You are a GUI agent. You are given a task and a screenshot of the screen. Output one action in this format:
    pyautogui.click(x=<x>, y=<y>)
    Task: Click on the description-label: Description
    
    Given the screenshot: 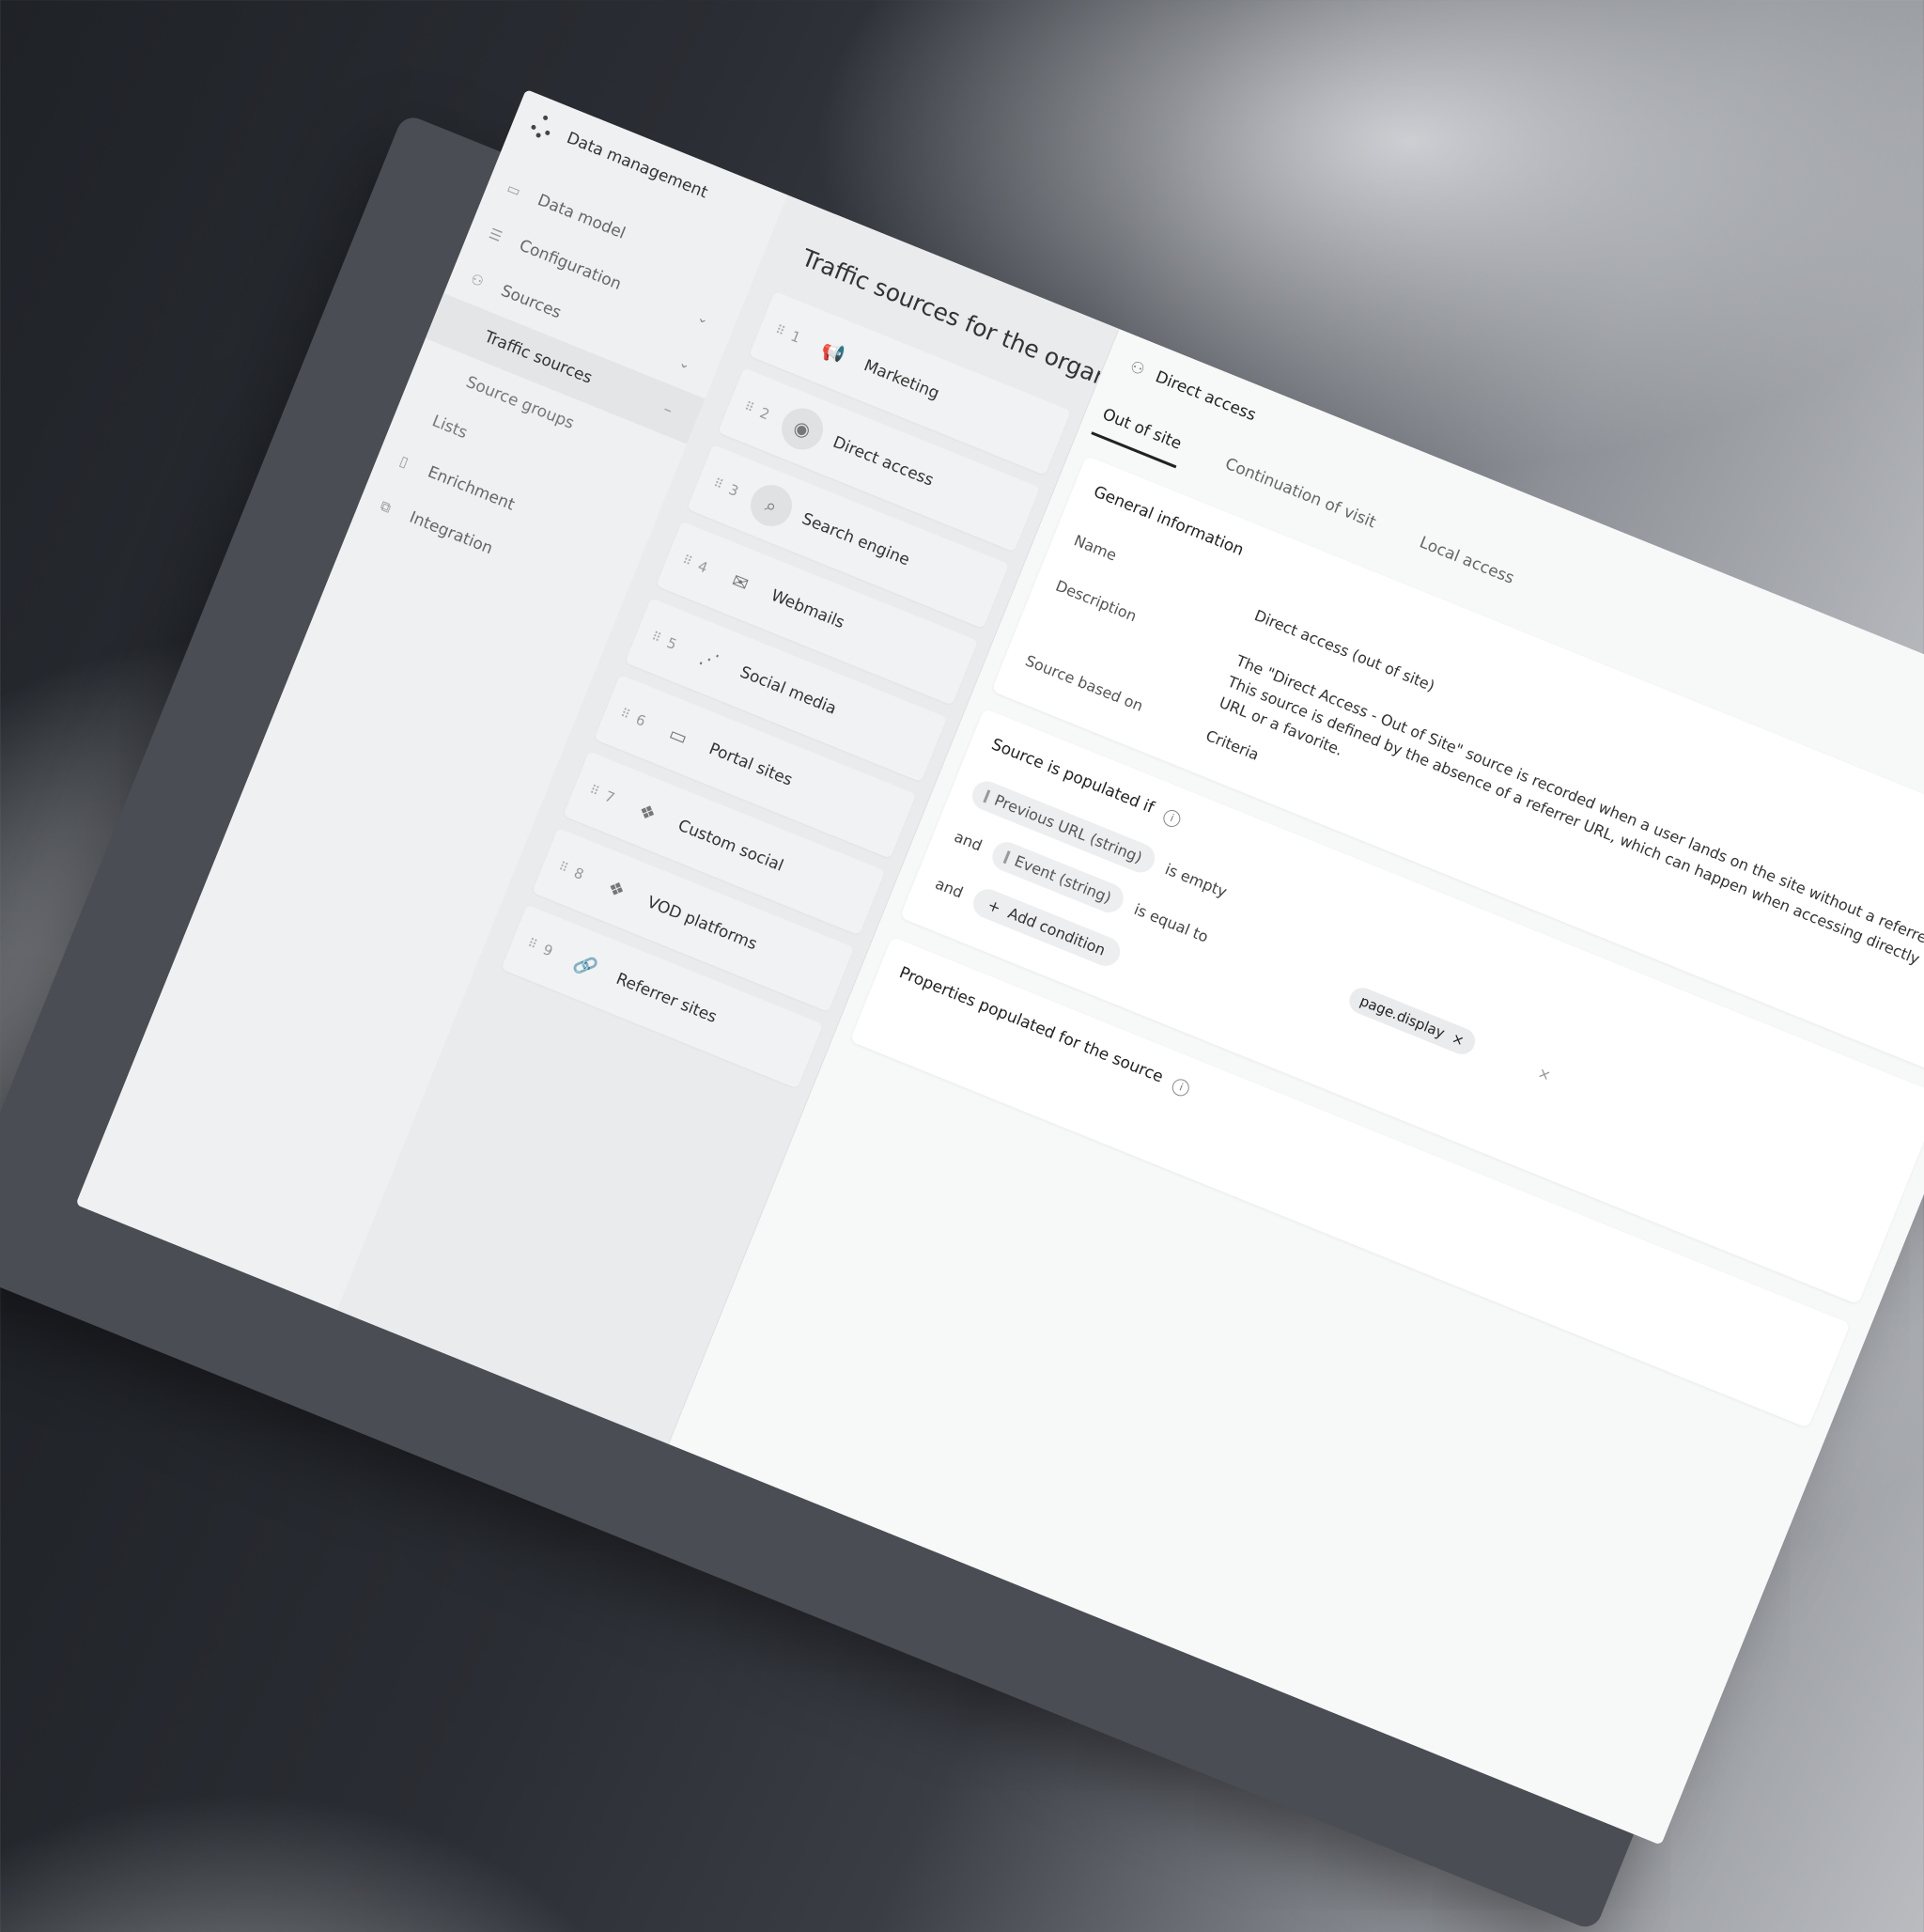 What is the action you would take?
    pyautogui.click(x=1096, y=601)
    